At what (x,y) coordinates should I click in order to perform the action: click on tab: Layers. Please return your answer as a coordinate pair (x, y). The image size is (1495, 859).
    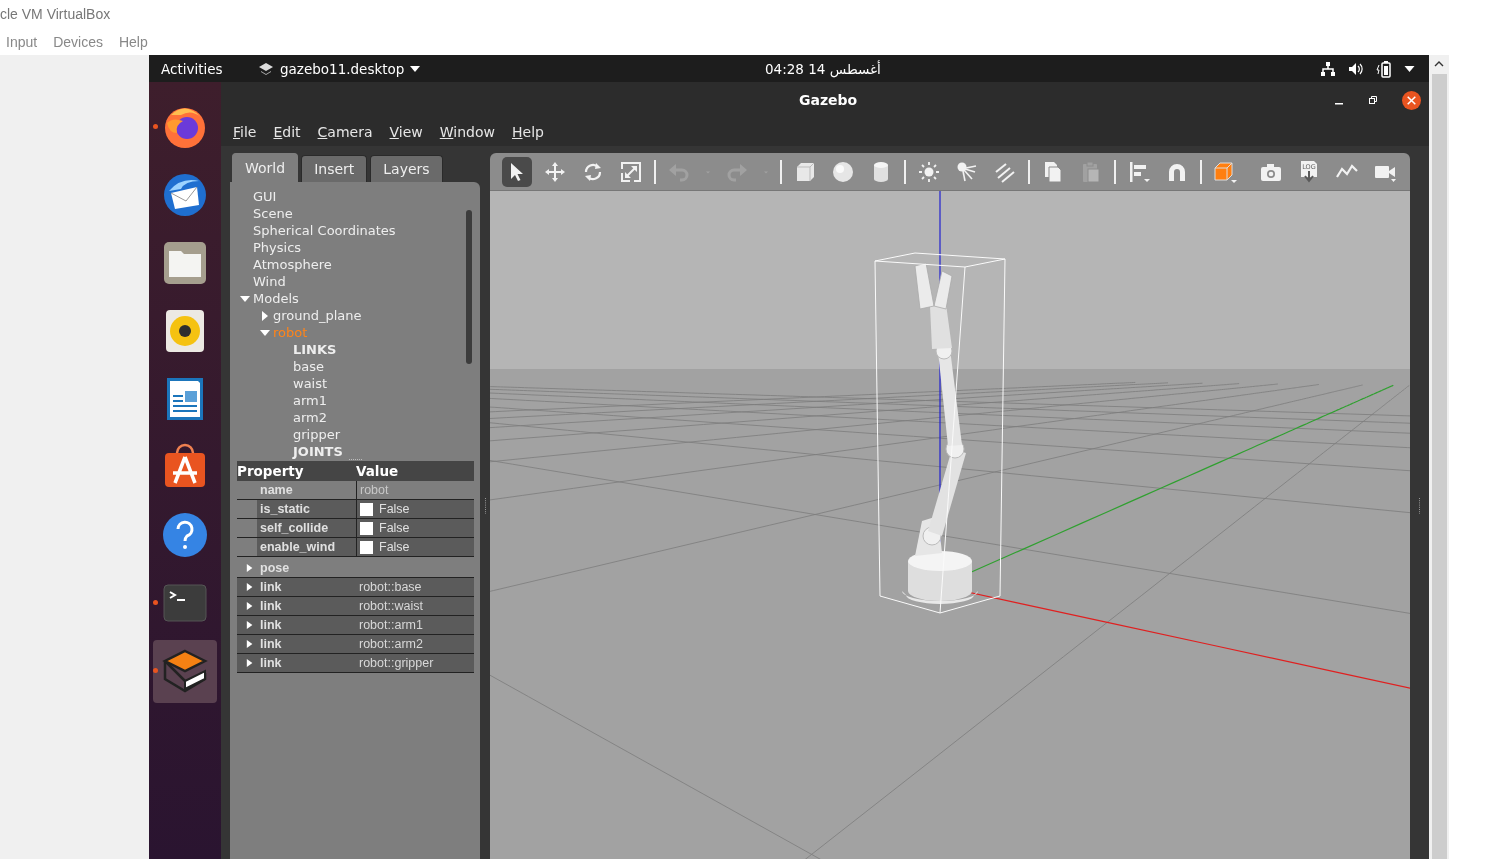
    Looking at the image, I should click on (406, 168).